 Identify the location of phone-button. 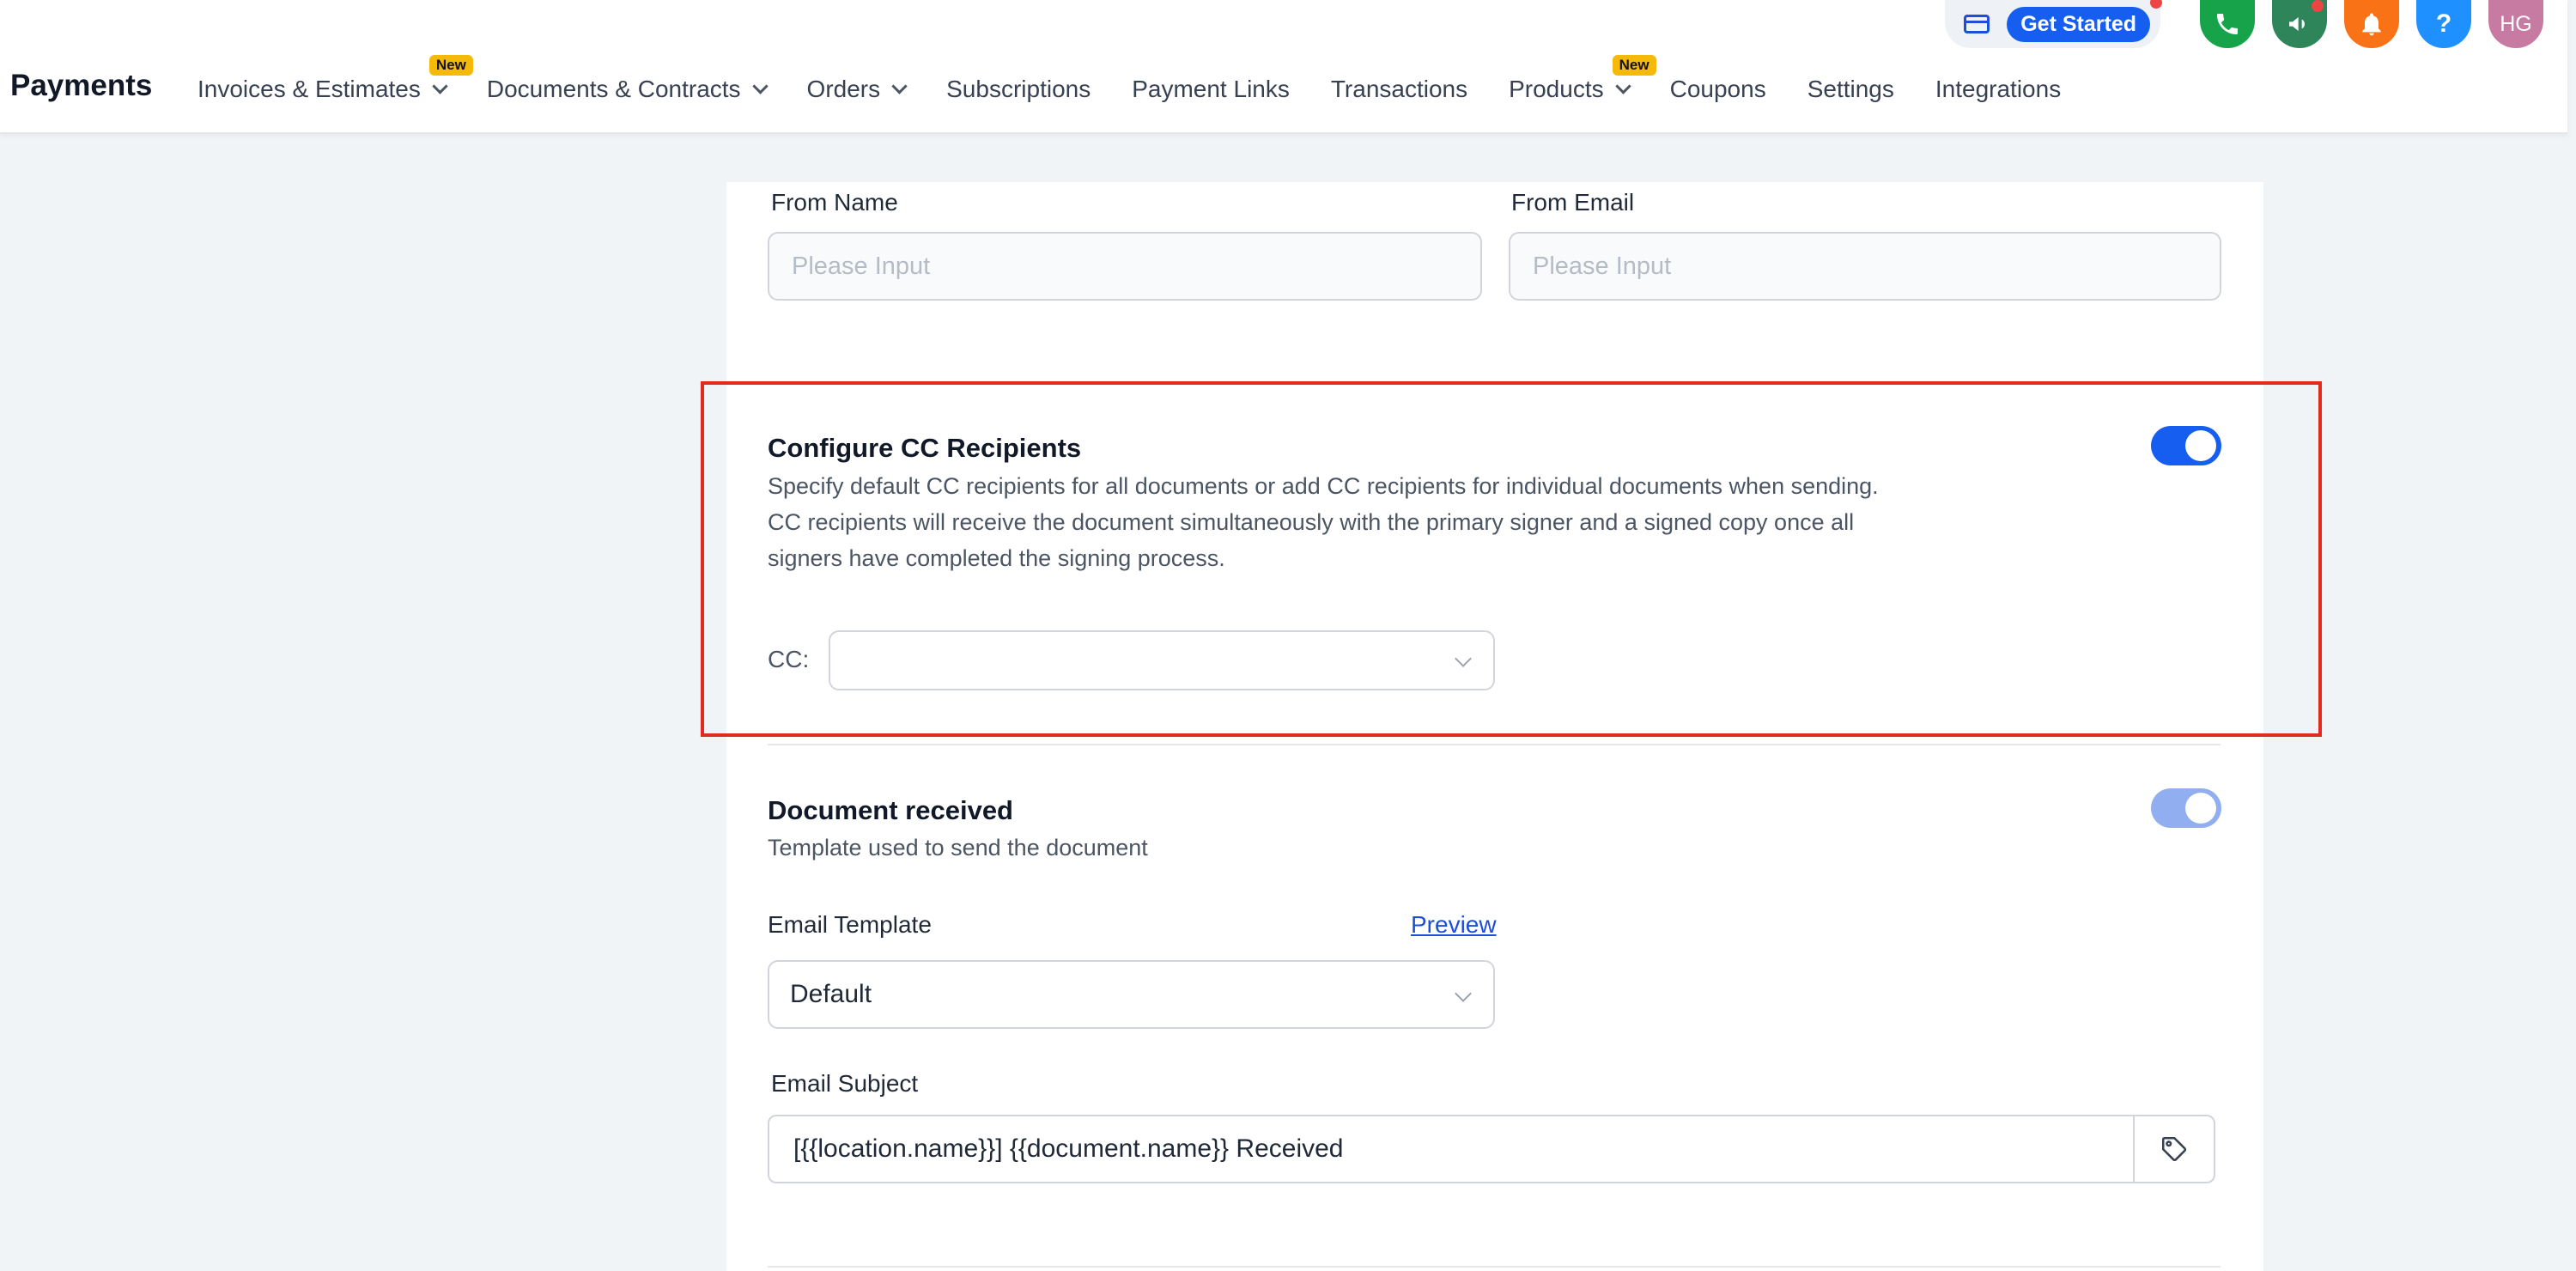
(2228, 24).